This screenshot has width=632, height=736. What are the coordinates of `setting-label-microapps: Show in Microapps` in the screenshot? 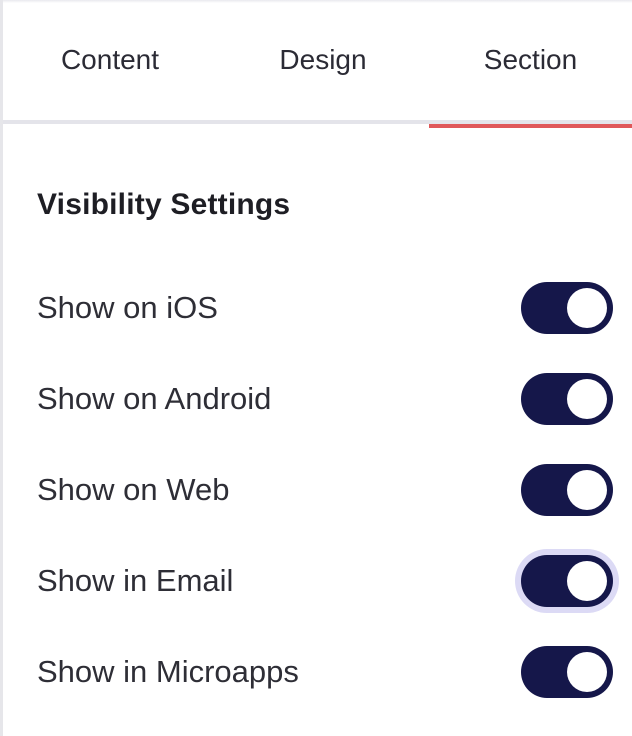 It's located at (168, 671).